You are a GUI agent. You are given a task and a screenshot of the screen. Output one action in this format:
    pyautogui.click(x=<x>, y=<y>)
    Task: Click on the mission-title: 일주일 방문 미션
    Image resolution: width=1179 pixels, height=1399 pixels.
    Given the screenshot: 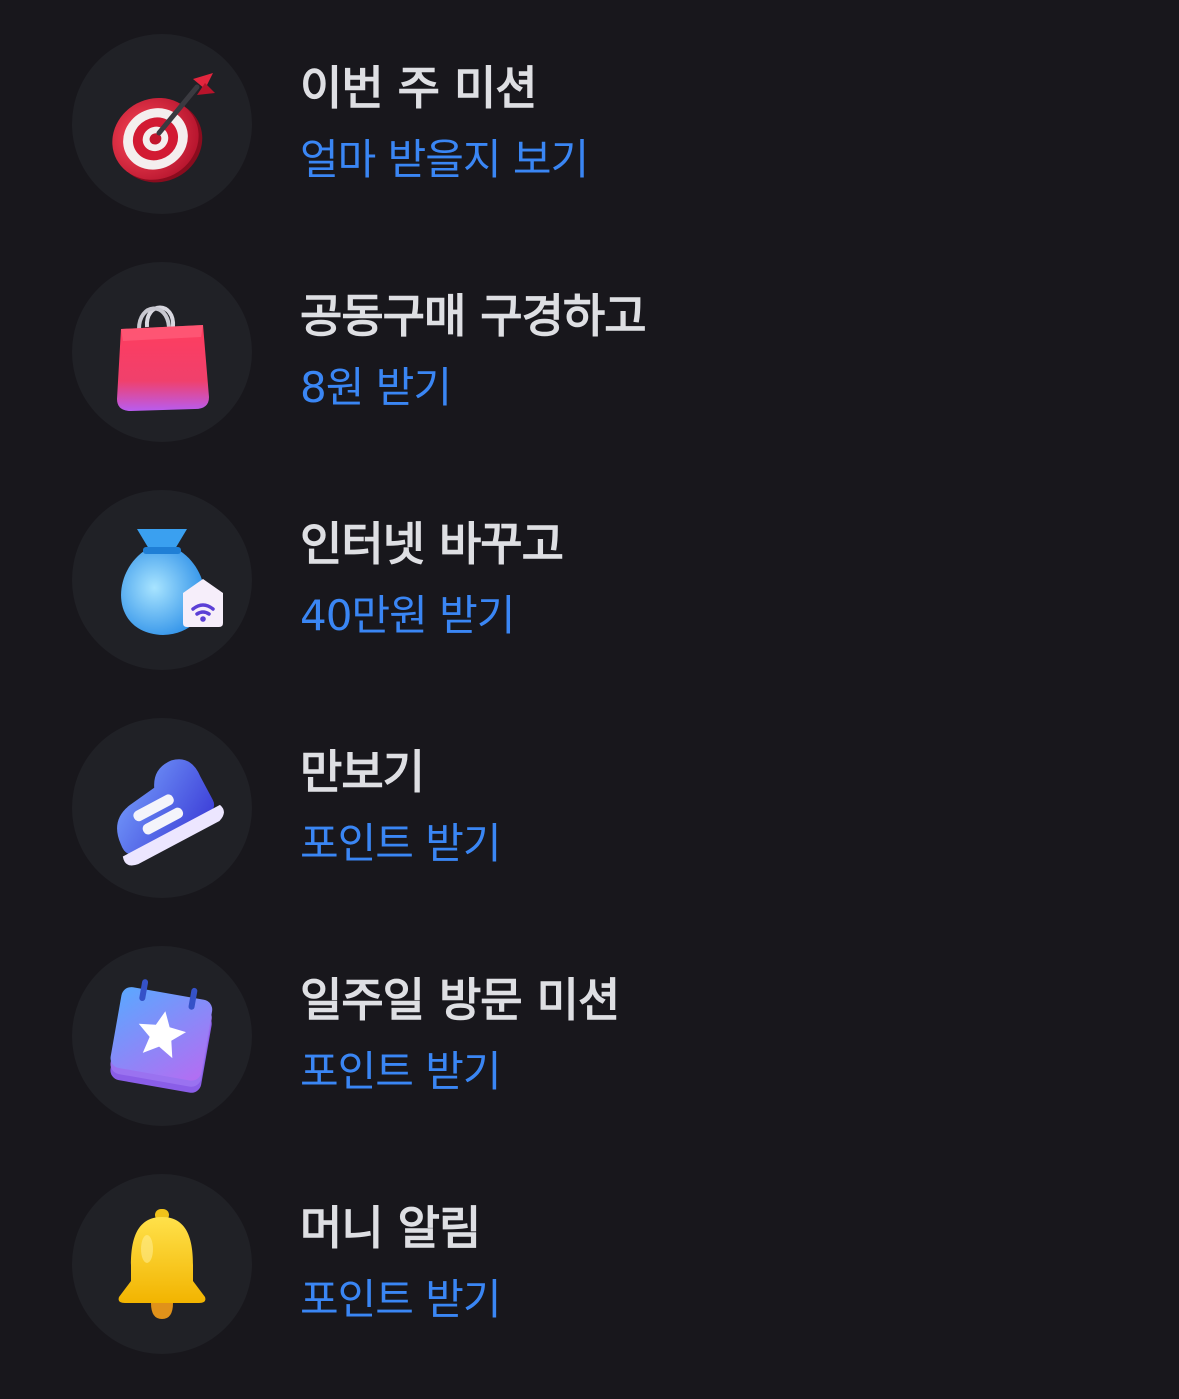 What is the action you would take?
    pyautogui.click(x=460, y=1000)
    